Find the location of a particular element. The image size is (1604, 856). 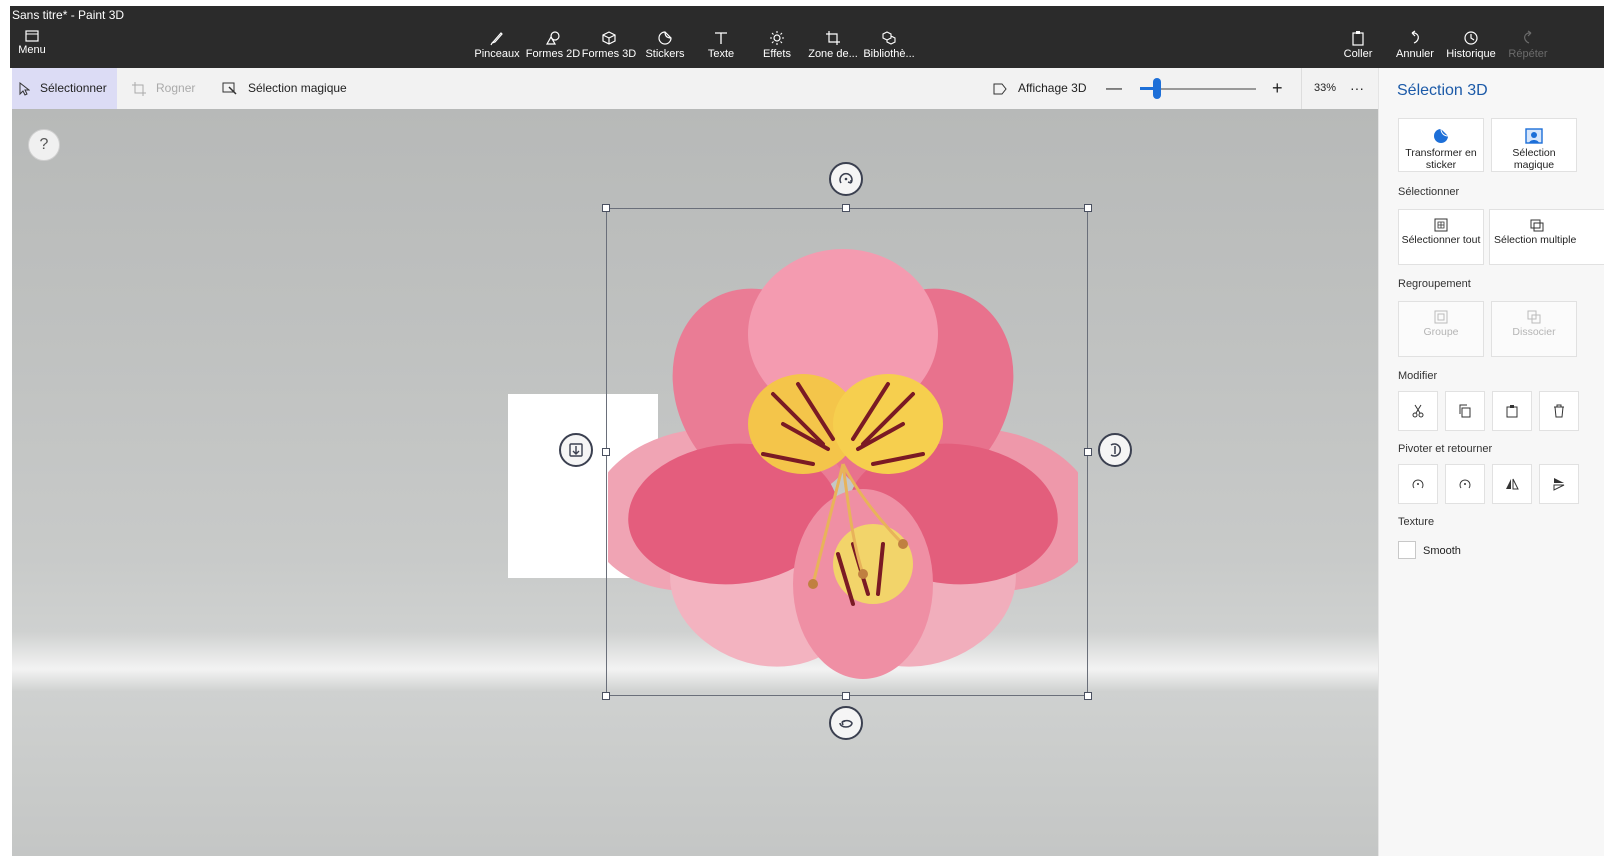

multi-select-button: Sélection multiple is located at coordinates (1546, 237).